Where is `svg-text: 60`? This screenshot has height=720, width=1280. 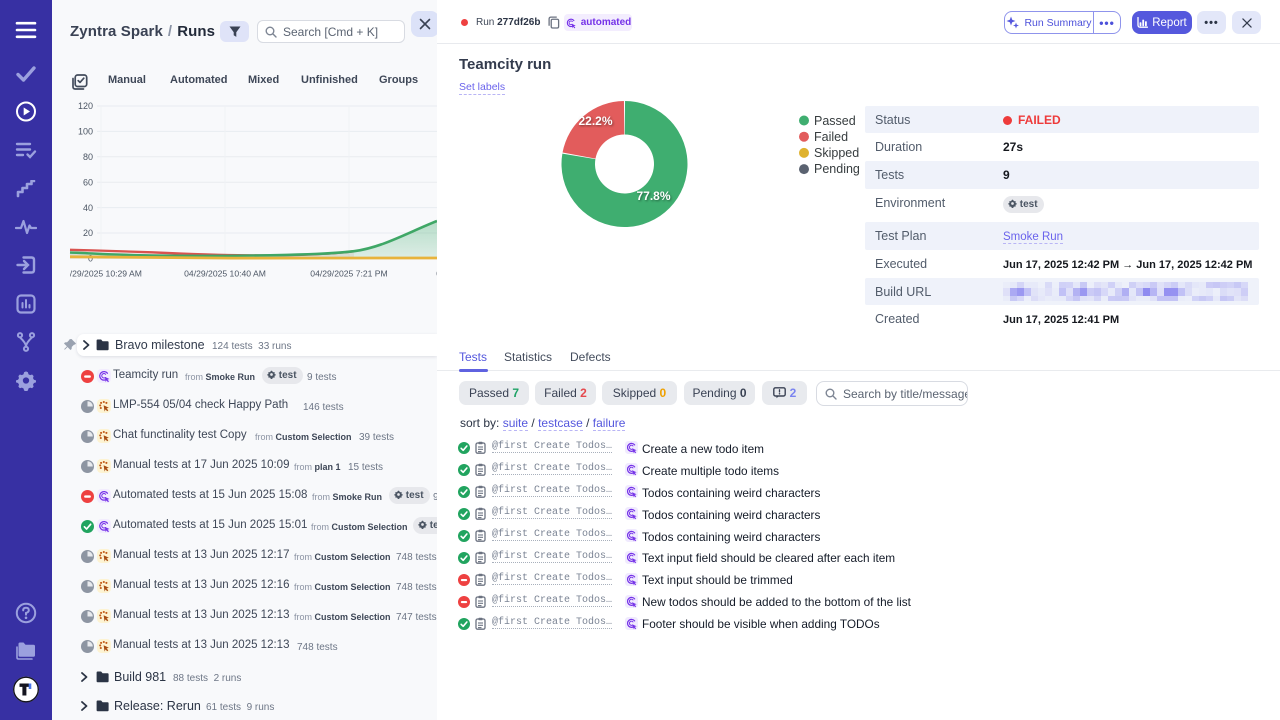 svg-text: 60 is located at coordinates (88, 182).